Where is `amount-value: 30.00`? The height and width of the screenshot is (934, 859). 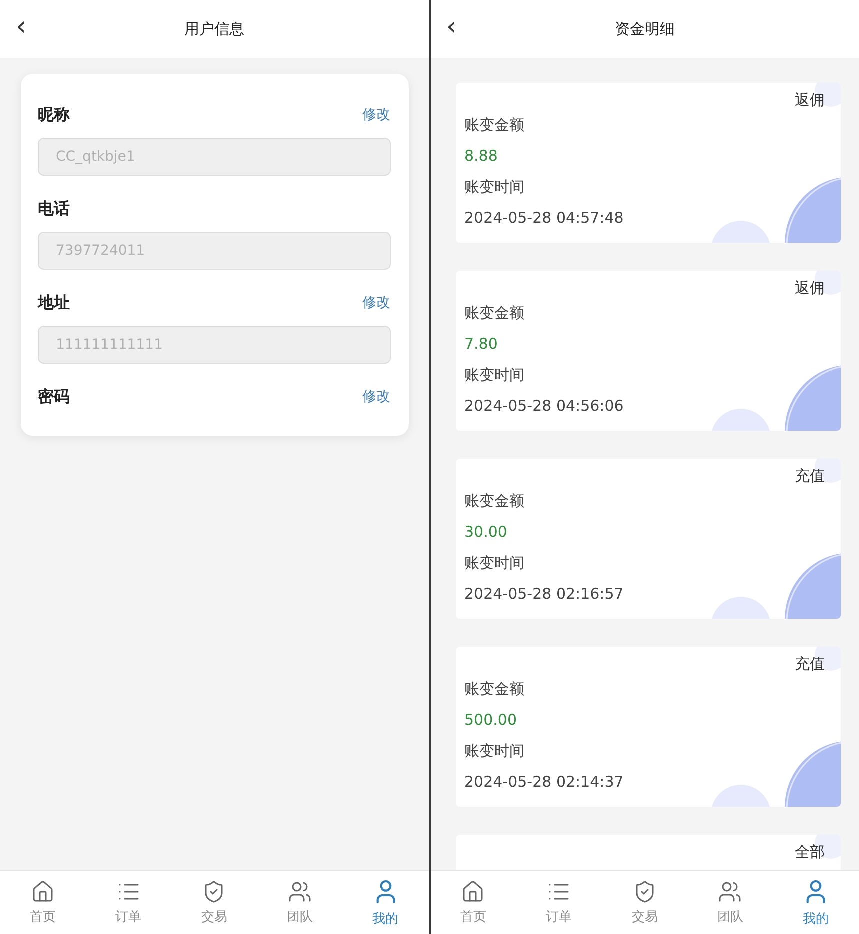 amount-value: 30.00 is located at coordinates (486, 532).